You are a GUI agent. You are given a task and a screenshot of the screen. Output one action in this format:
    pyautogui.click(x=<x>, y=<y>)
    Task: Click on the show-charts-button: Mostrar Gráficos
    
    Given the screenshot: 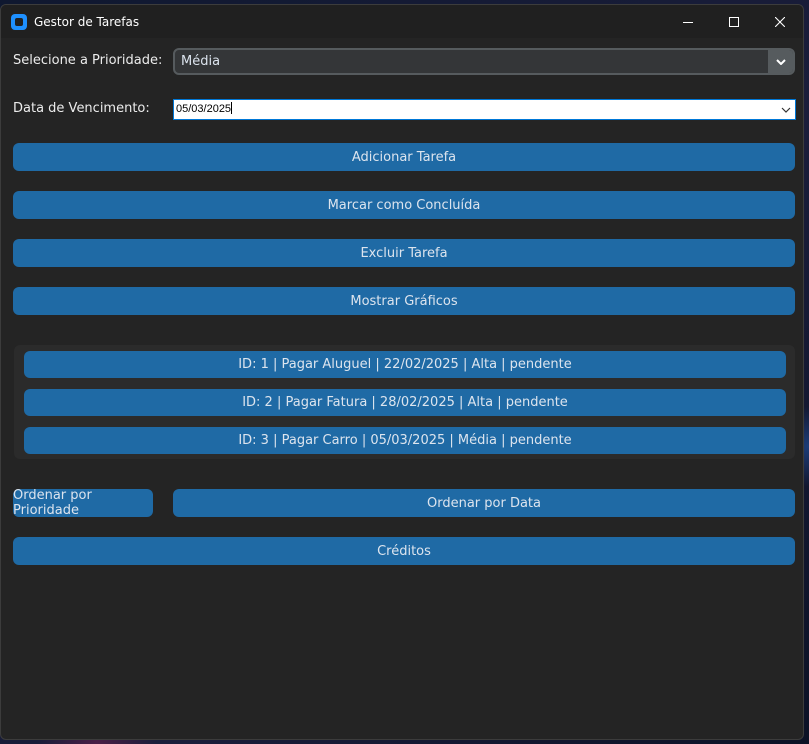 What is the action you would take?
    pyautogui.click(x=404, y=301)
    